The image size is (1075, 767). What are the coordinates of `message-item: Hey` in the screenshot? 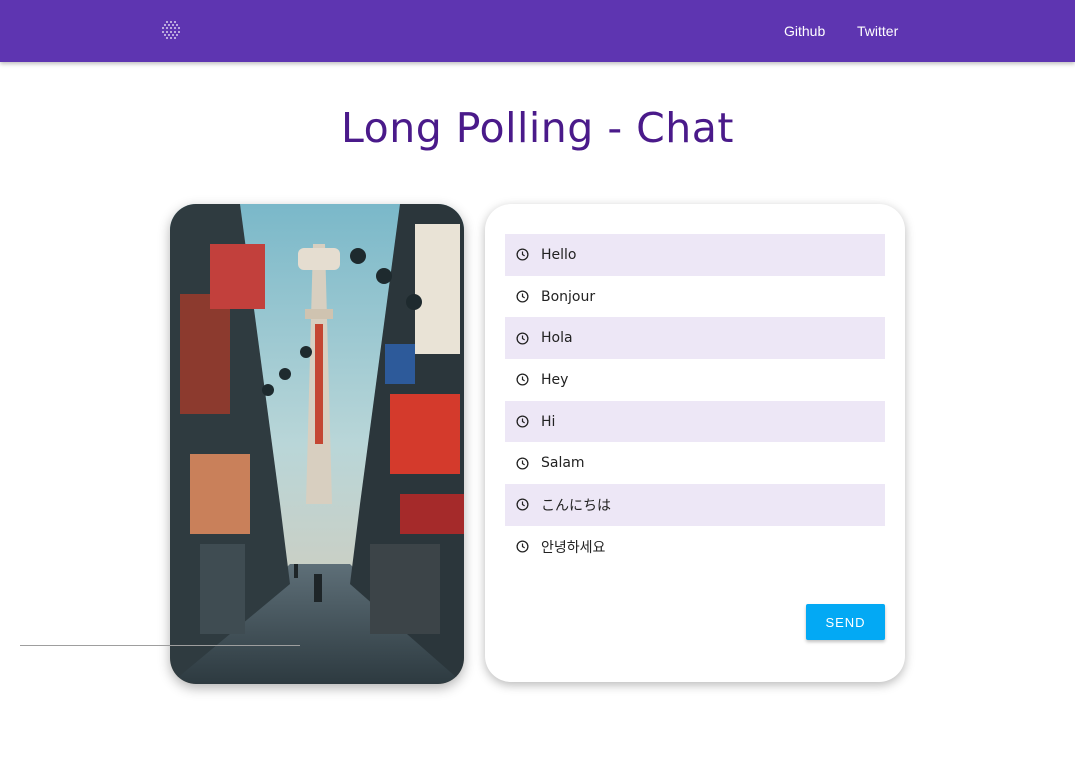 It's located at (695, 380).